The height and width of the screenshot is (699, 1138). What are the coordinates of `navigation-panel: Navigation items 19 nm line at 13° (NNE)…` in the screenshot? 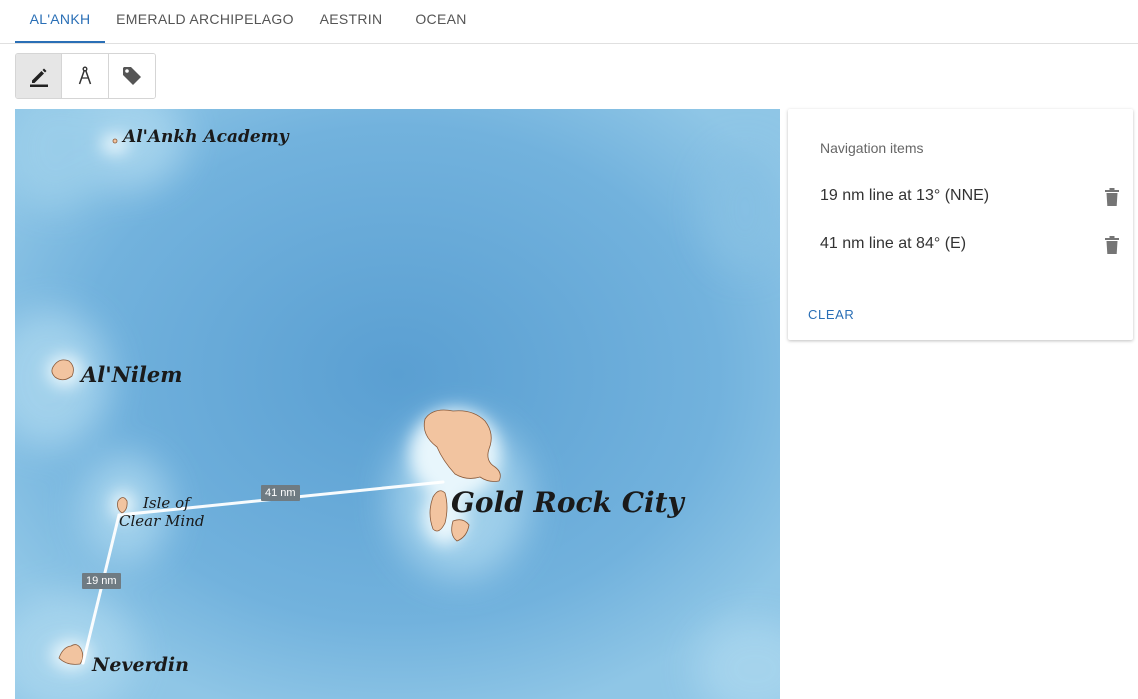 It's located at (960, 224).